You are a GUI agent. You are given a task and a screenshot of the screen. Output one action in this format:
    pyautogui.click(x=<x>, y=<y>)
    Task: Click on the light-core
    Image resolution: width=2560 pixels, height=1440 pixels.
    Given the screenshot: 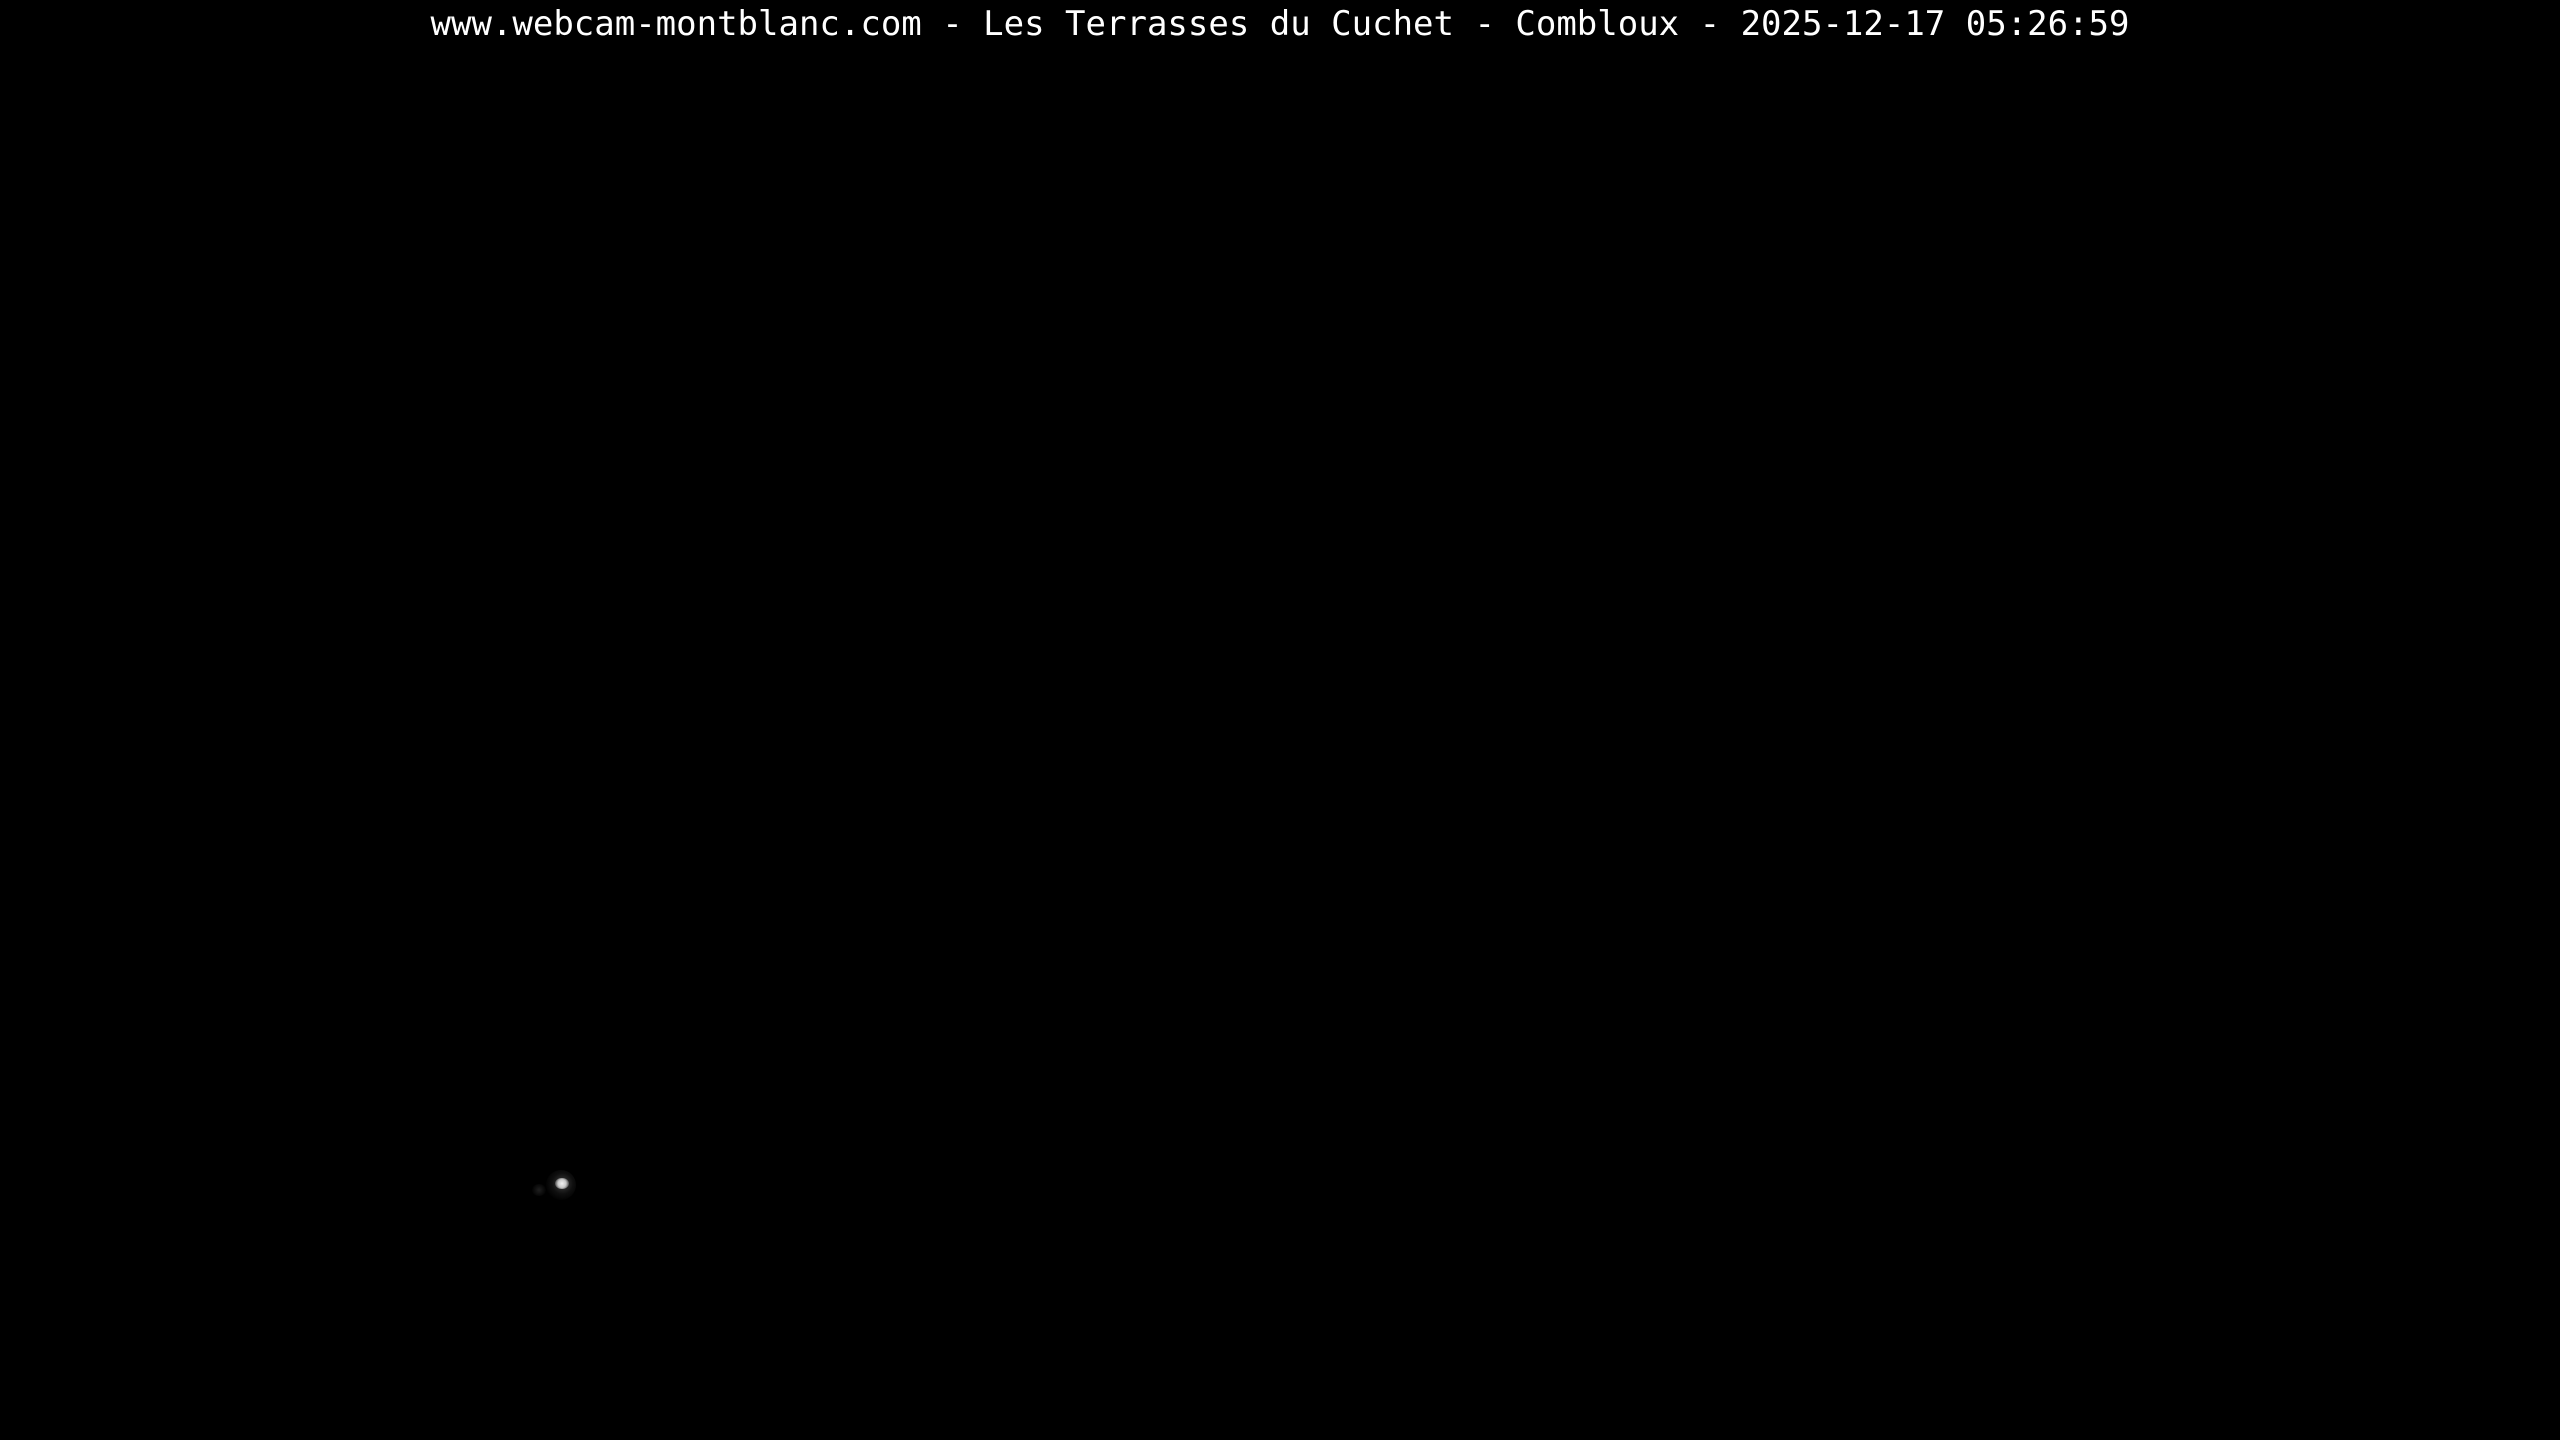 What is the action you would take?
    pyautogui.click(x=562, y=1183)
    